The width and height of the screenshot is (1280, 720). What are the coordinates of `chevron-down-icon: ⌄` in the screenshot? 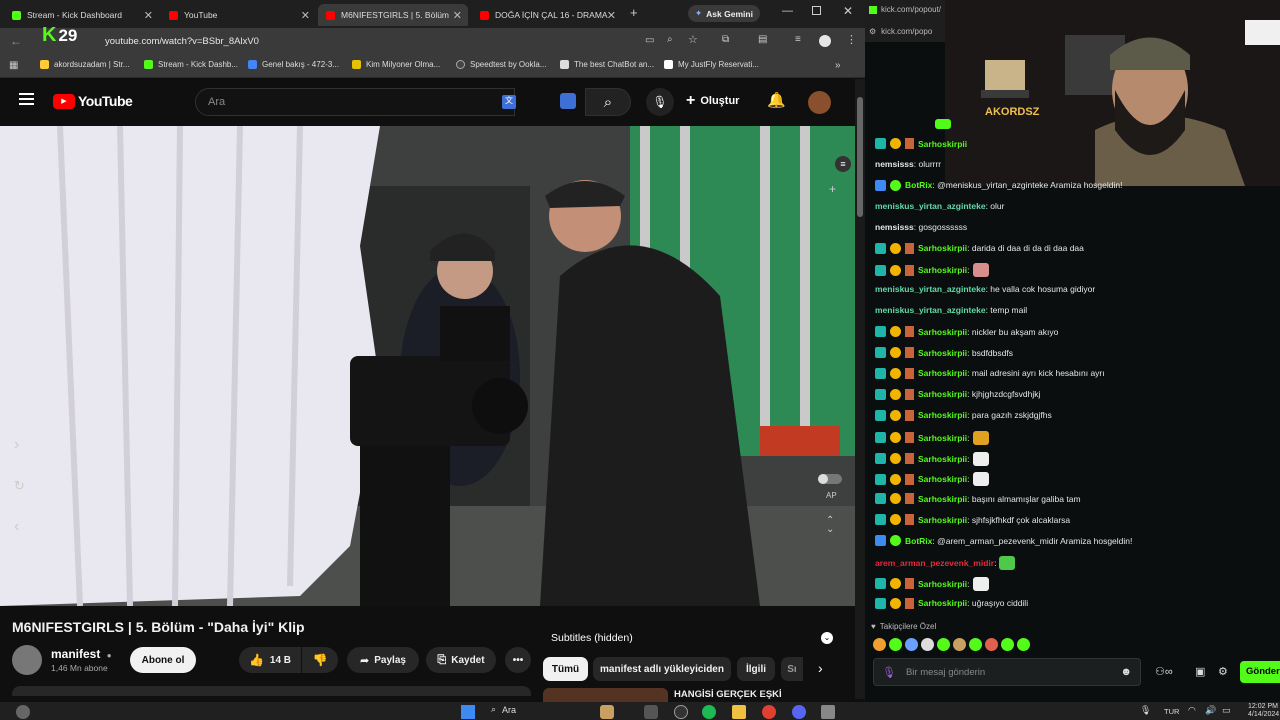 It's located at (827, 638).